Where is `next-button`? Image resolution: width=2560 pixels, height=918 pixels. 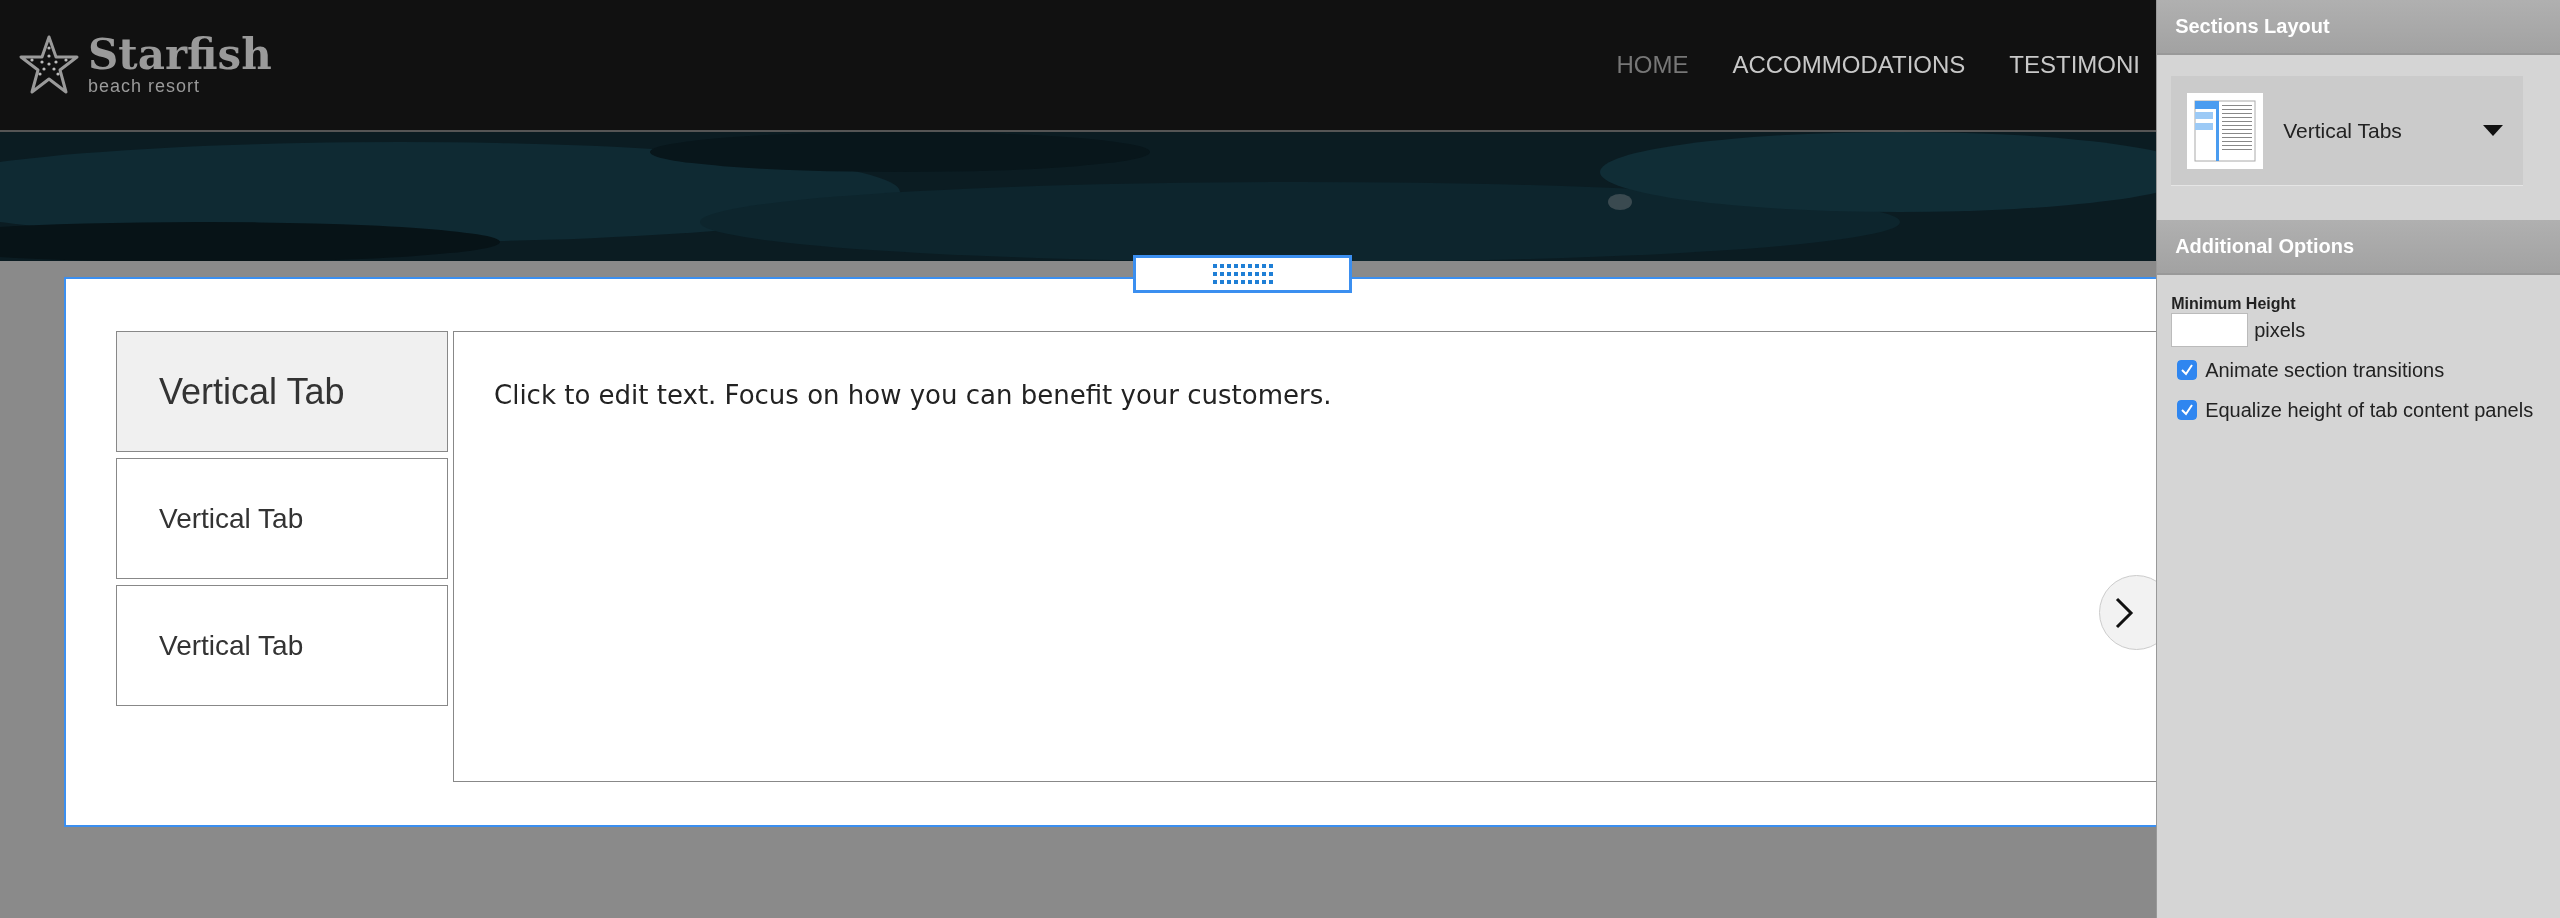
next-button is located at coordinates (2128, 612).